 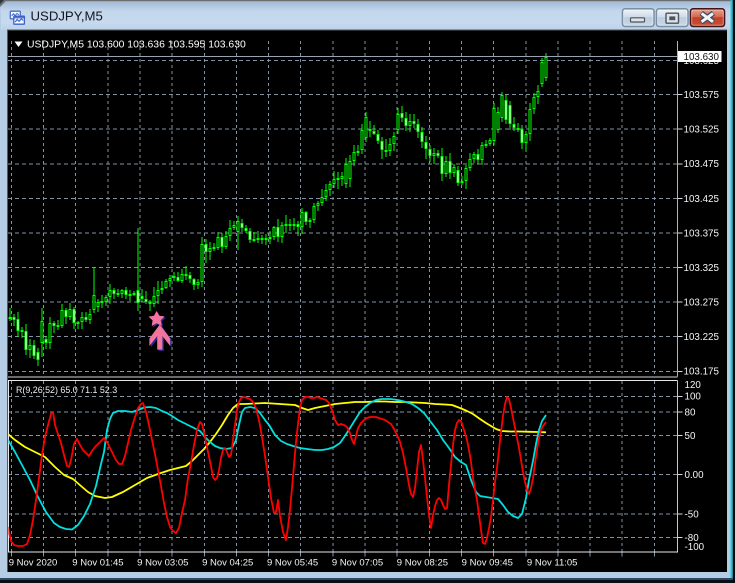 What do you see at coordinates (66, 390) in the screenshot?
I see `svg-text: R(9,26,52) 65.0 71.1 52.3` at bounding box center [66, 390].